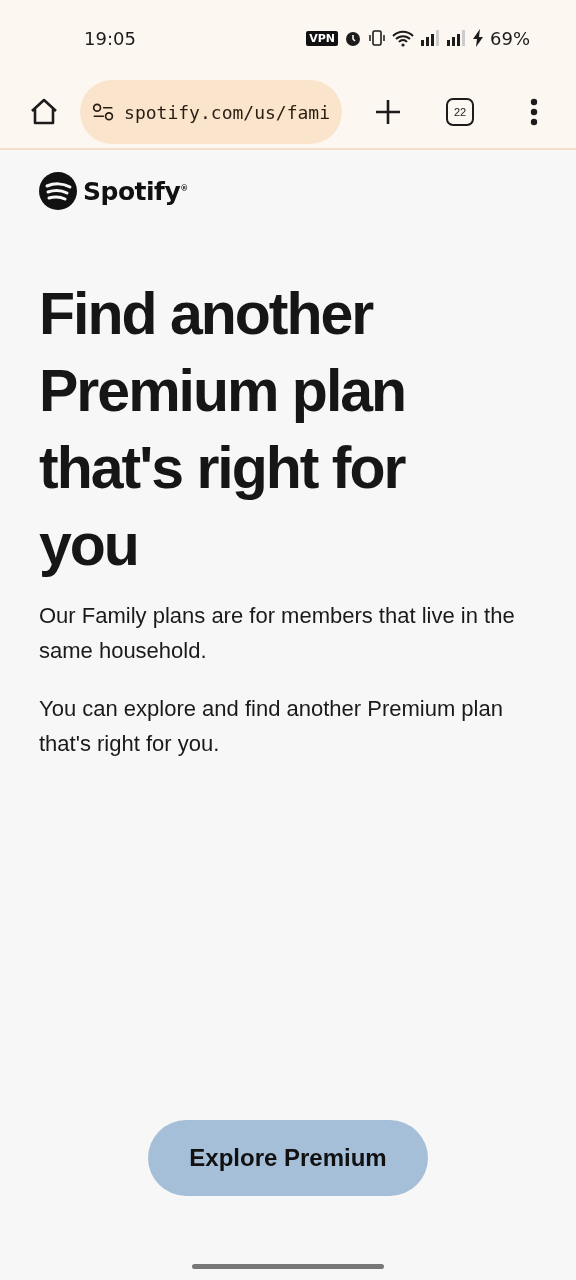 Image resolution: width=576 pixels, height=1280 pixels. What do you see at coordinates (403, 38) in the screenshot?
I see `wifi-icon` at bounding box center [403, 38].